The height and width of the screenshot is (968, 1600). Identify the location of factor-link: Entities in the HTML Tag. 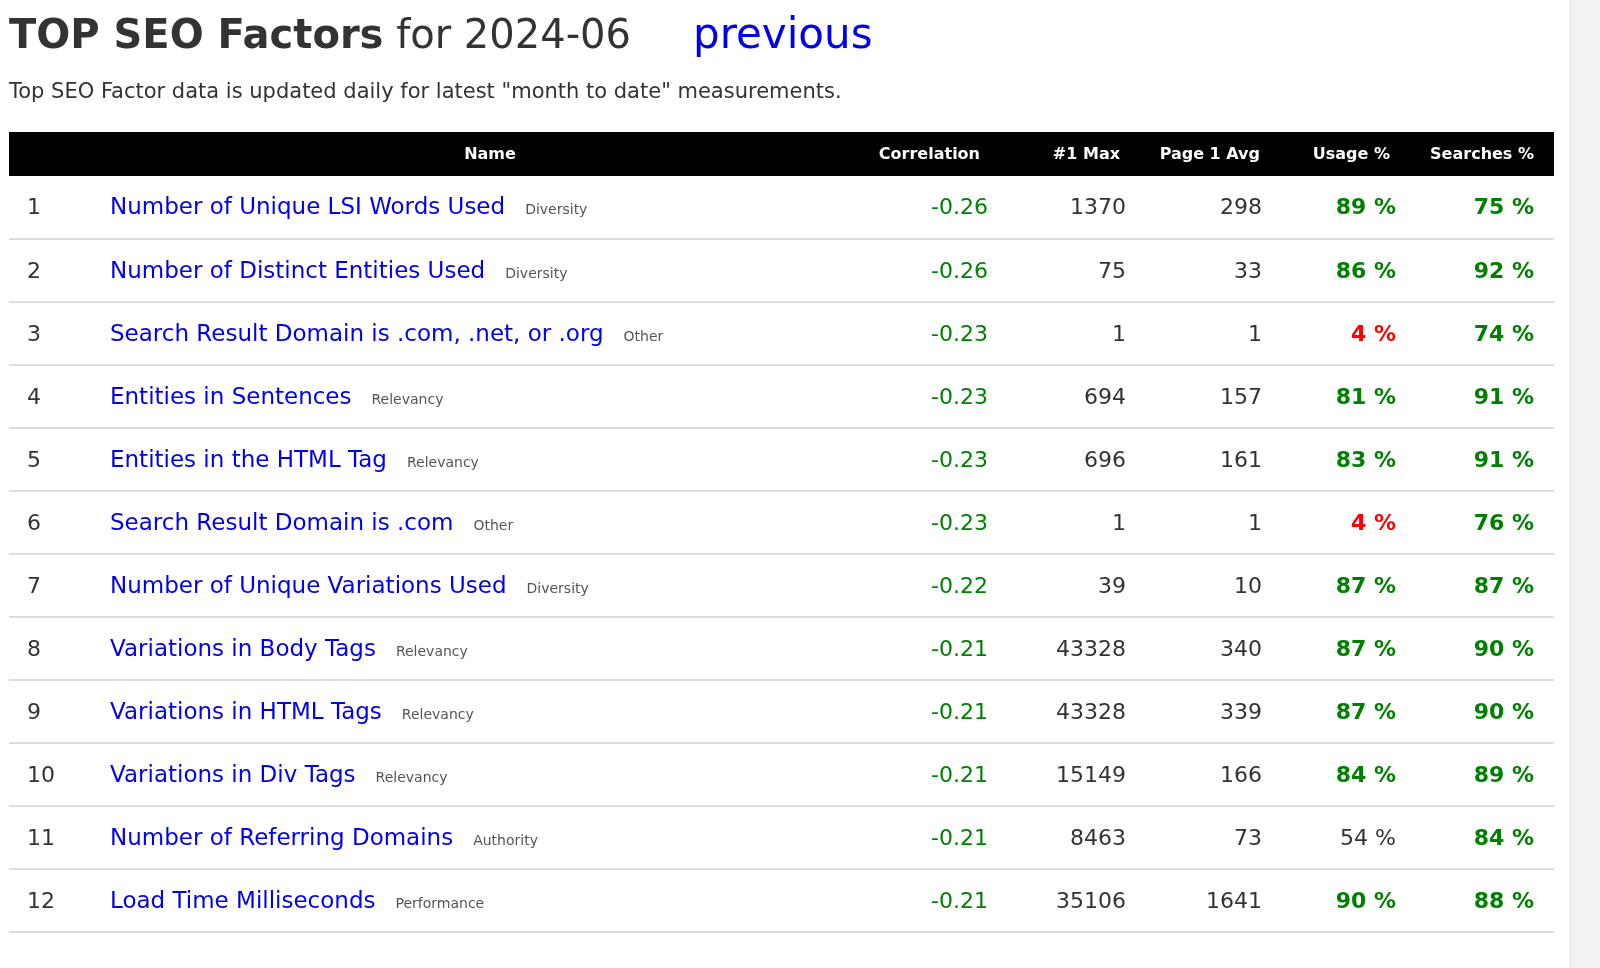
(248, 458).